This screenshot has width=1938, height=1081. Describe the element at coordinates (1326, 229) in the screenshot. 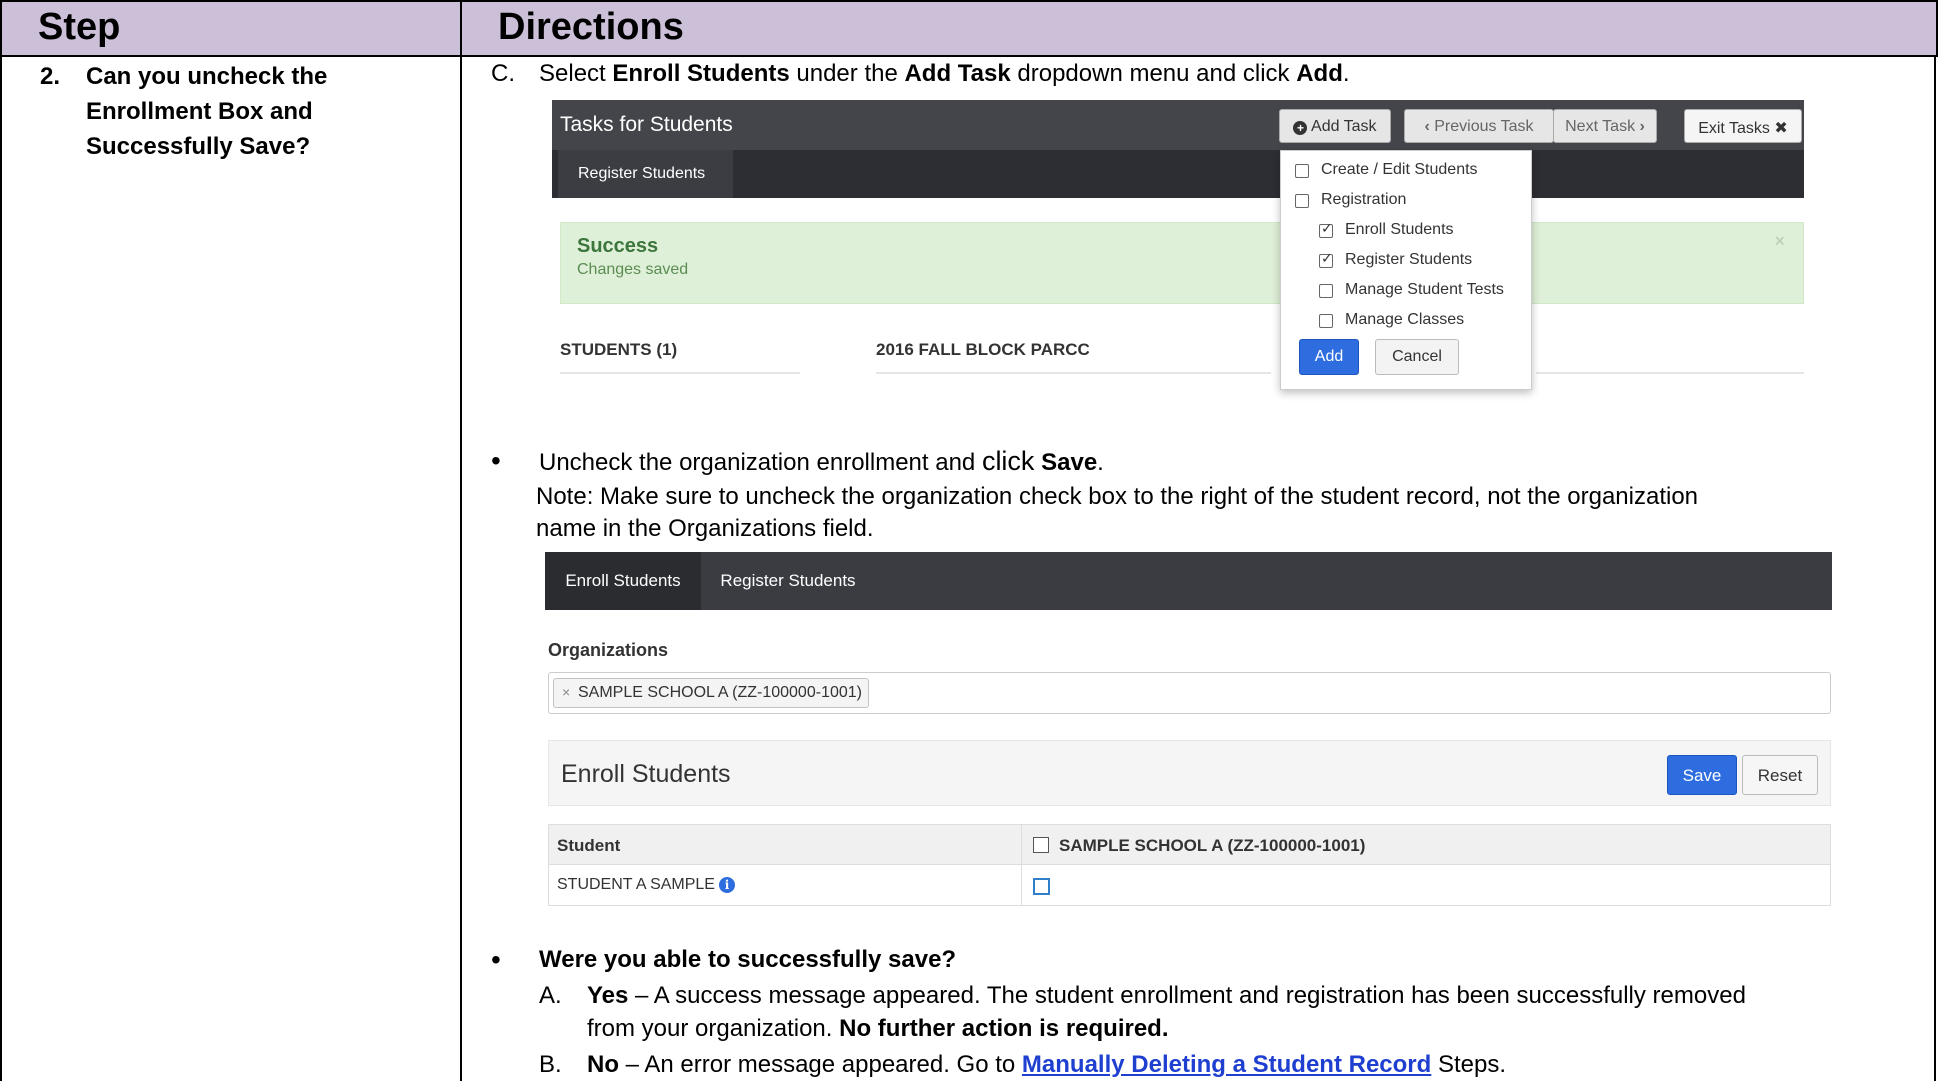

I see `checkbox-enroll-students` at that location.